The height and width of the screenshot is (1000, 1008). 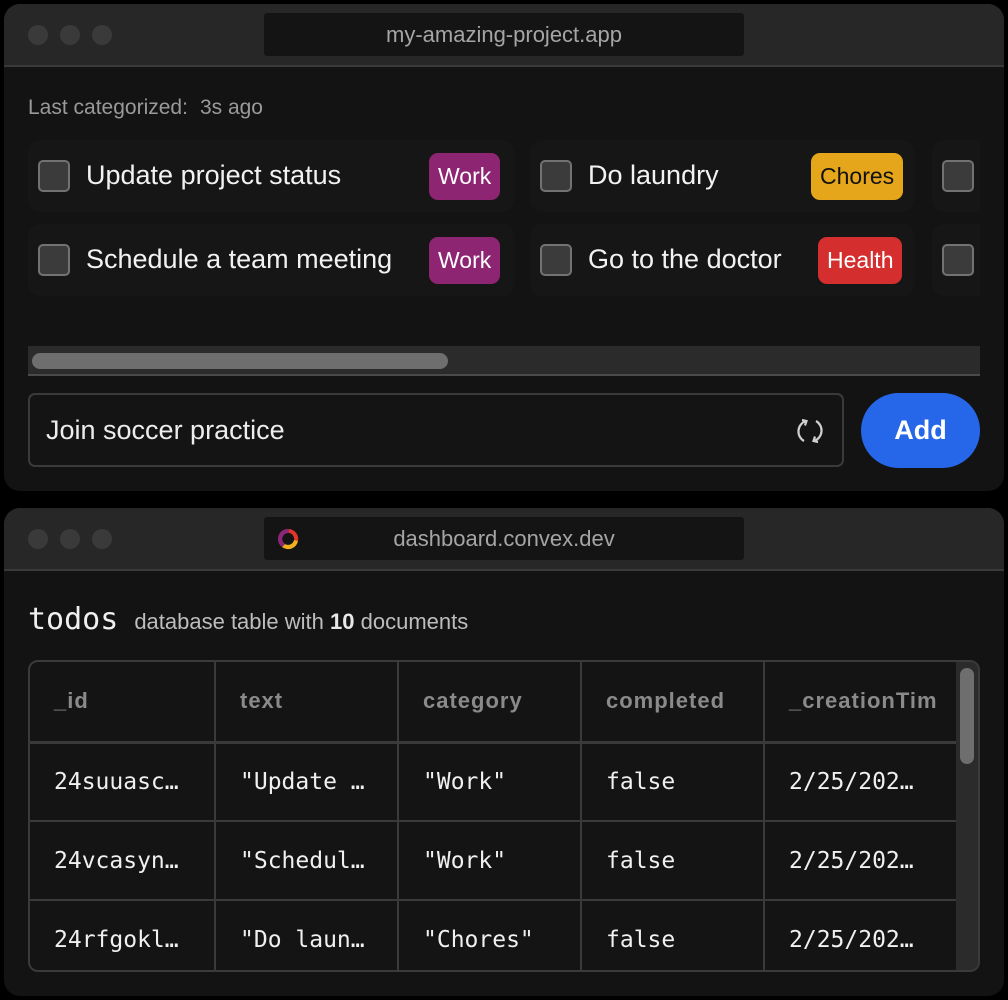 What do you see at coordinates (920, 430) in the screenshot?
I see `add-button: Add` at bounding box center [920, 430].